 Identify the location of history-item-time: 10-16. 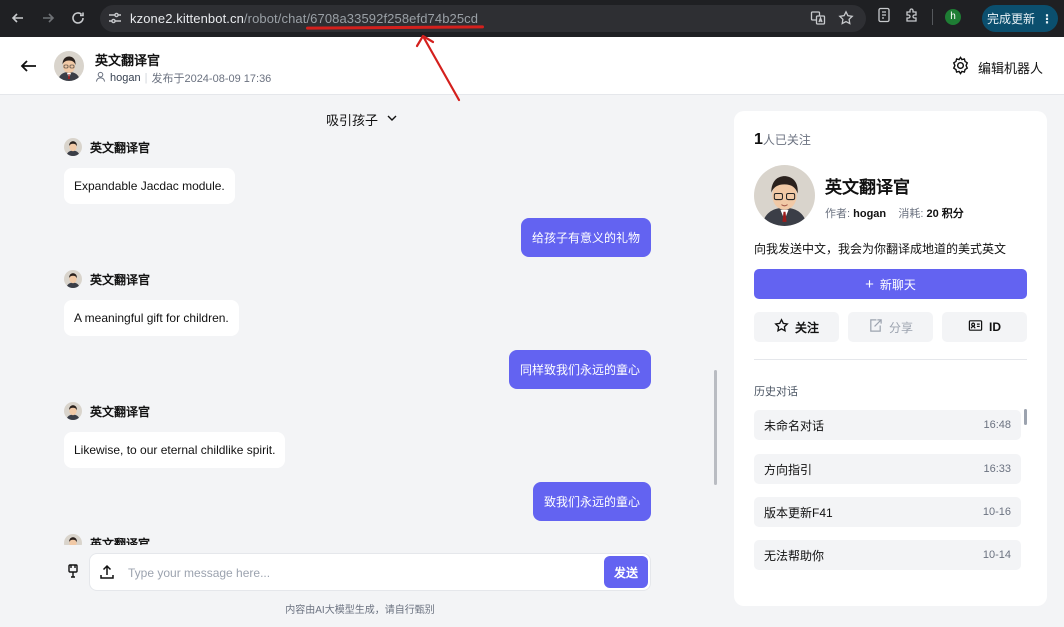
(996, 512).